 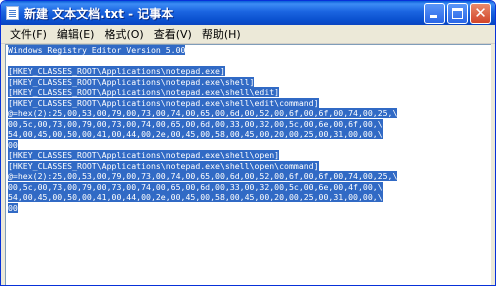 I want to click on notepad-icon, so click(x=12, y=13).